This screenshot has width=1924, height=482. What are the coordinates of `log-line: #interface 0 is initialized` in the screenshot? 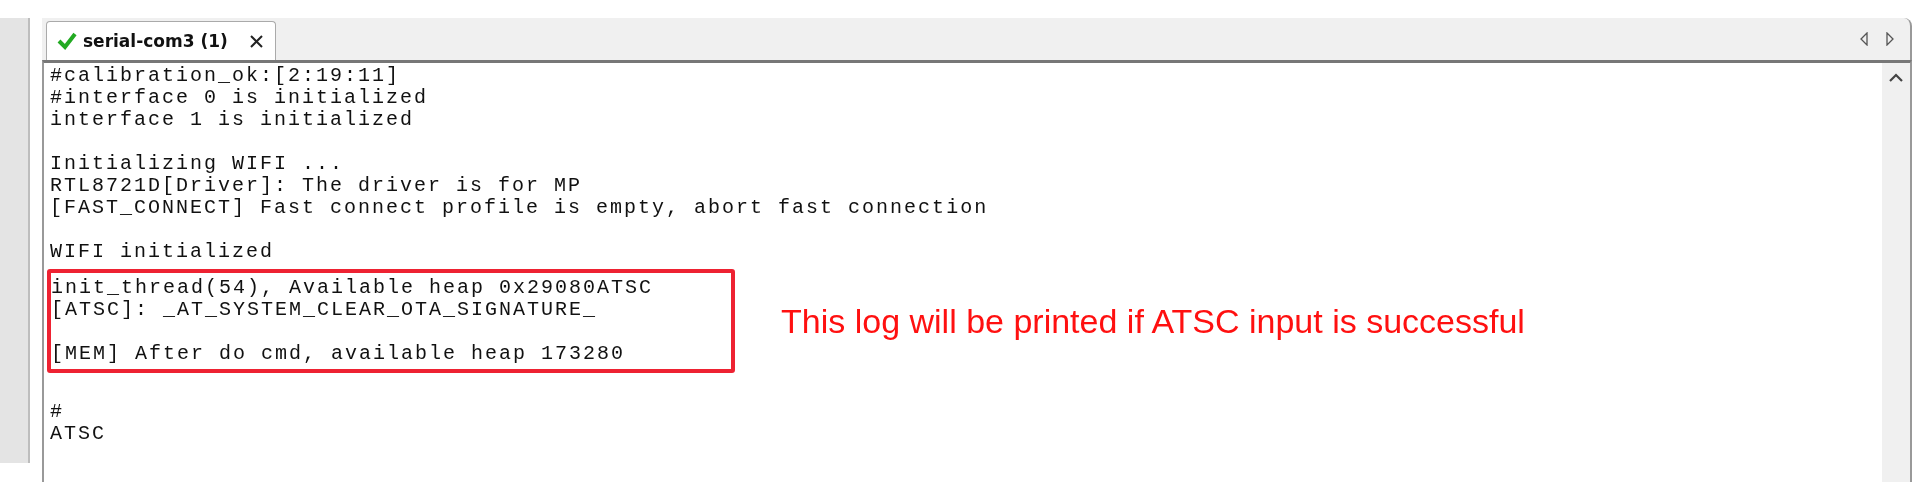 It's located at (240, 98).